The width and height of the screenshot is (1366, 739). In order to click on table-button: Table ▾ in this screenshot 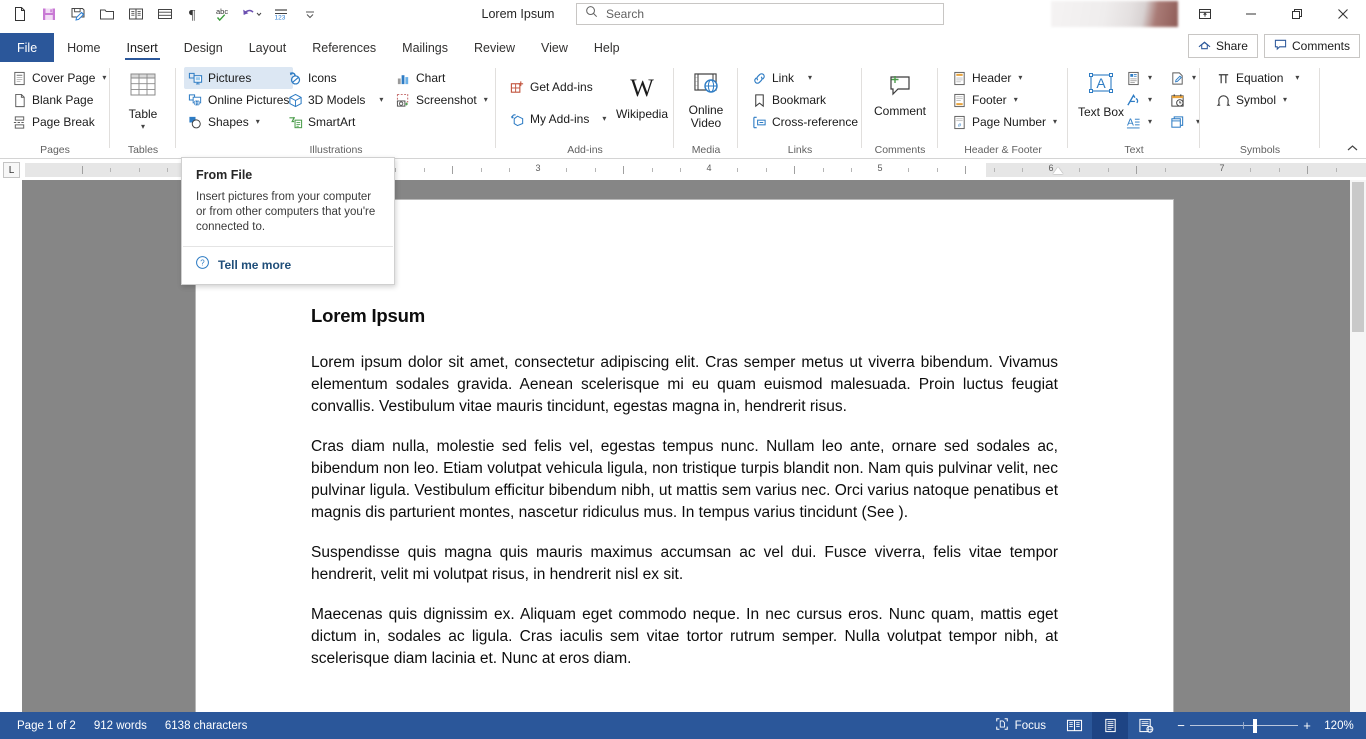, I will do `click(143, 99)`.